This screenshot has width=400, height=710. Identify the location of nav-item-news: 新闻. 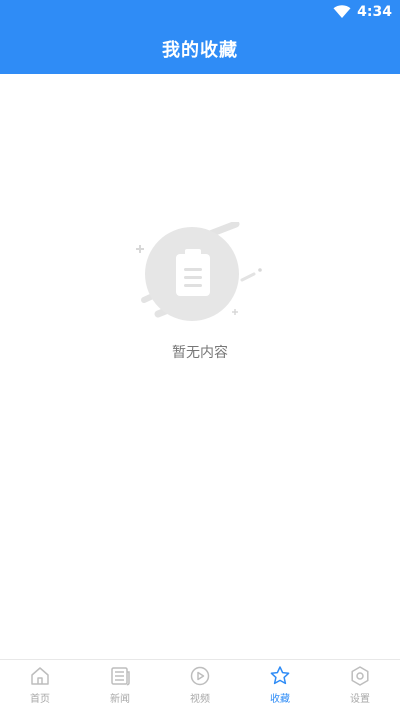
(120, 685).